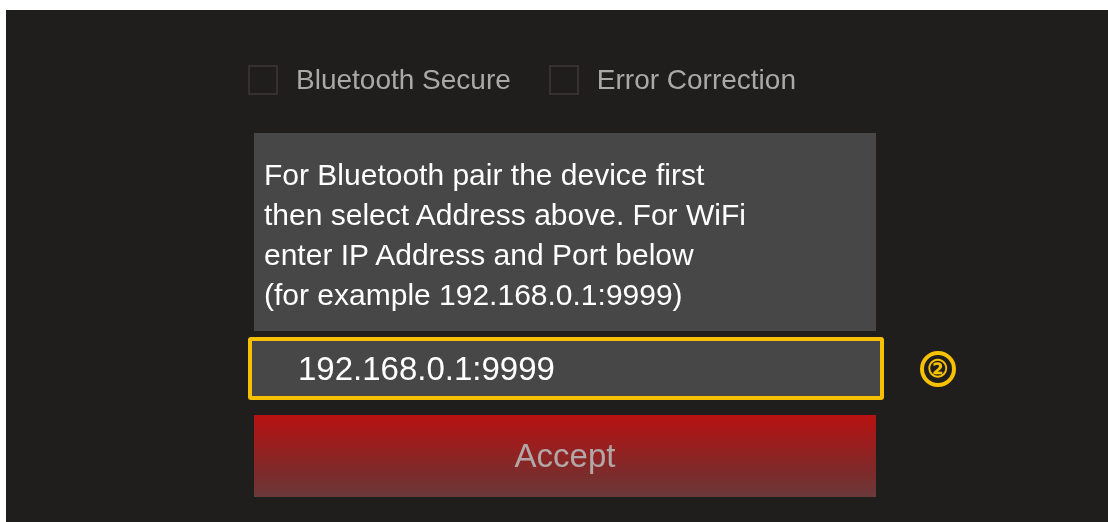  I want to click on step-marker: ②, so click(938, 368).